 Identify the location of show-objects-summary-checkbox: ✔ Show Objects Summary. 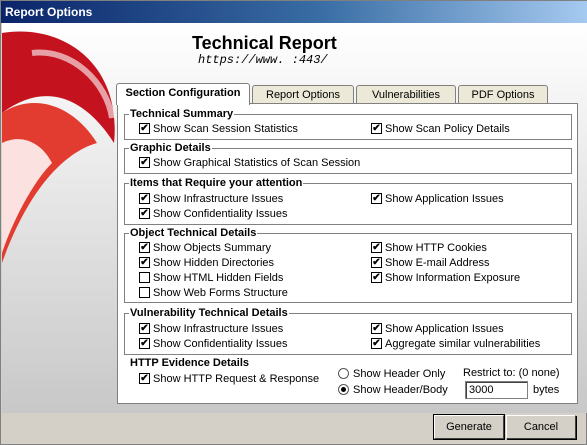
(205, 248).